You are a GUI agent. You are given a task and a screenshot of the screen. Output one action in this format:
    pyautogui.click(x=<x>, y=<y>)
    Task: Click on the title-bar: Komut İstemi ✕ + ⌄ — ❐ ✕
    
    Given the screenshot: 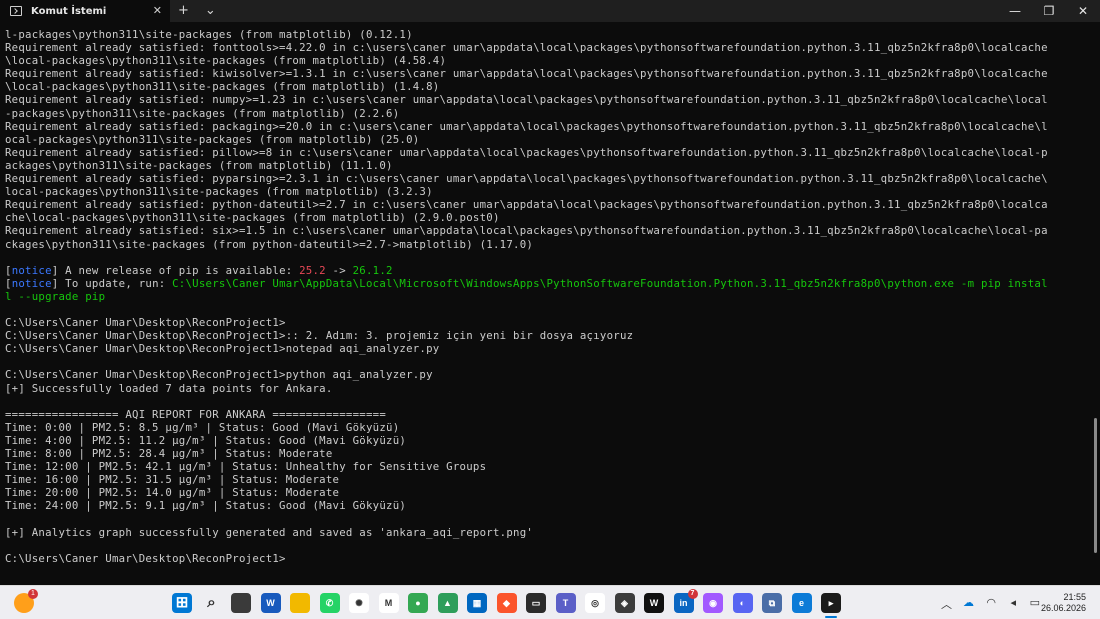 What is the action you would take?
    pyautogui.click(x=550, y=11)
    